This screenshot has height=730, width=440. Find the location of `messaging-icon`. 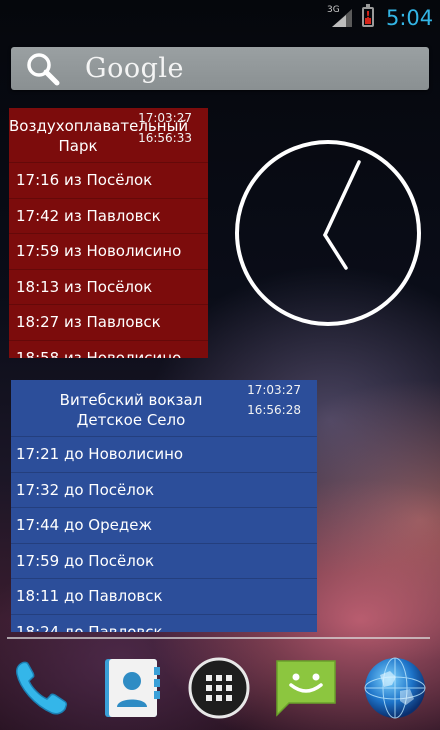

messaging-icon is located at coordinates (306, 688).